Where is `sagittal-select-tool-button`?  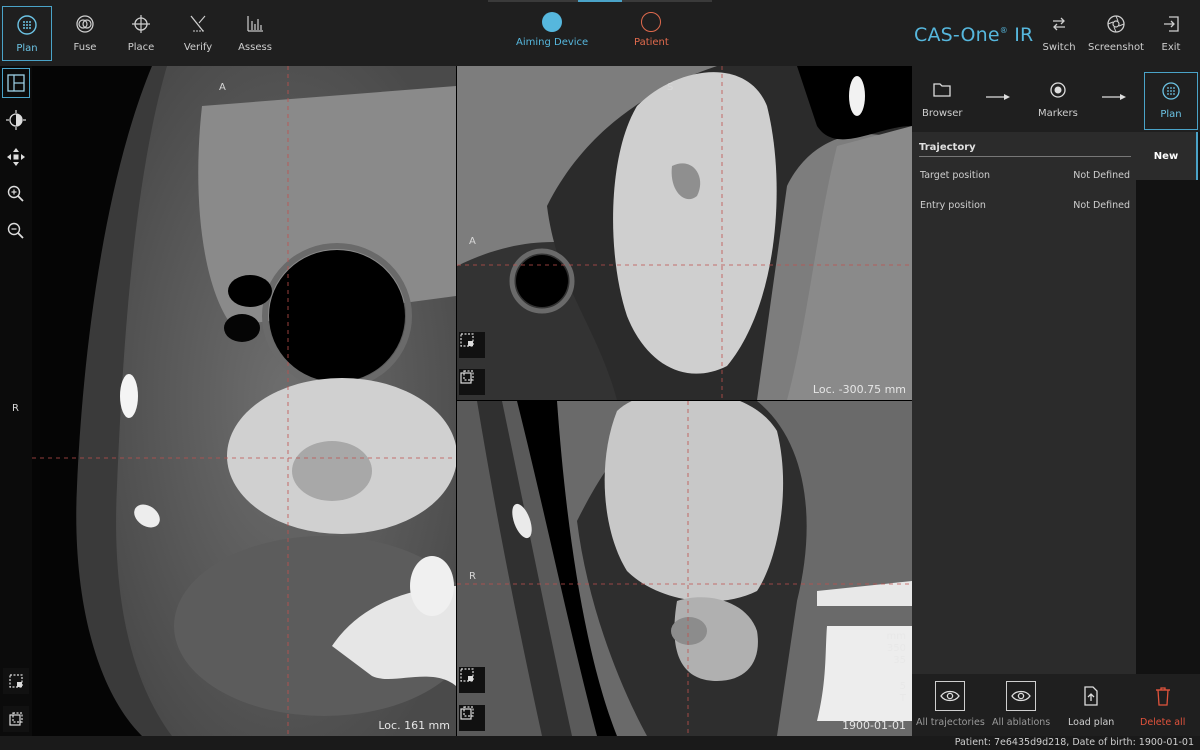 sagittal-select-tool-button is located at coordinates (472, 345).